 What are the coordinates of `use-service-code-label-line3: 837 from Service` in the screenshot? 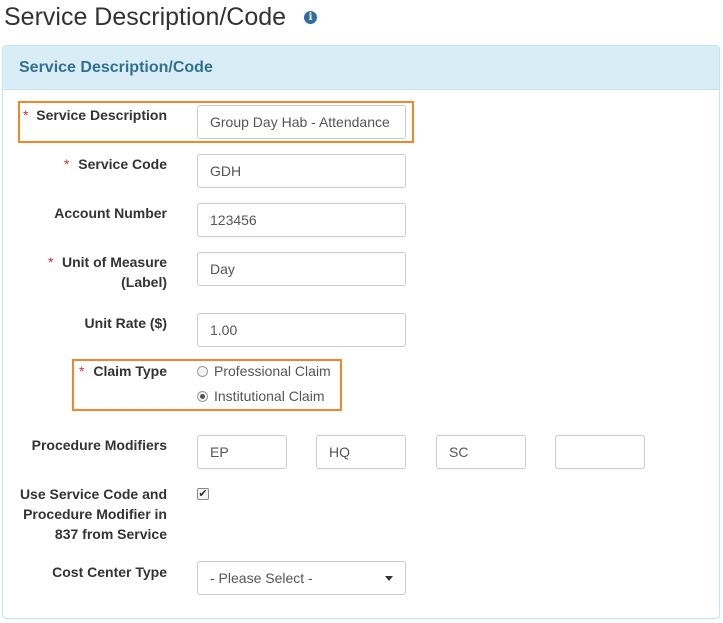 It's located at (110, 534).